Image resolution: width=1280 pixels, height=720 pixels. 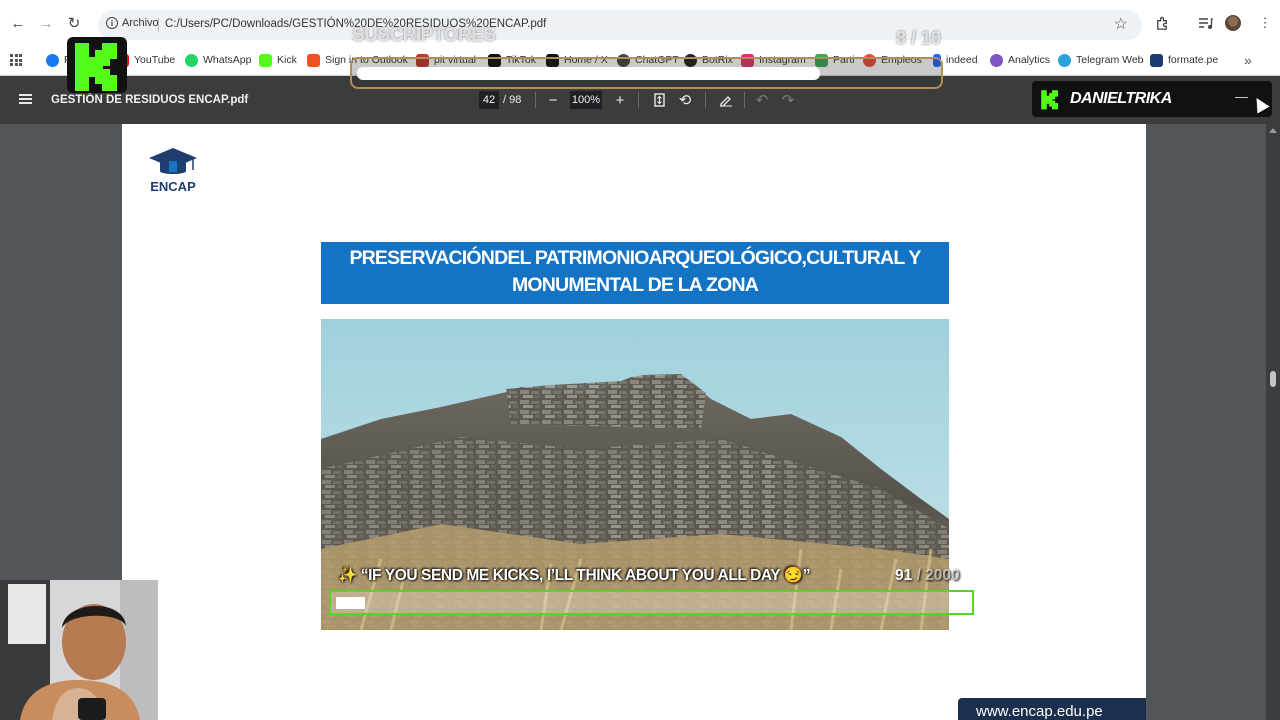 I want to click on whatsapp-icon, so click(x=191, y=60).